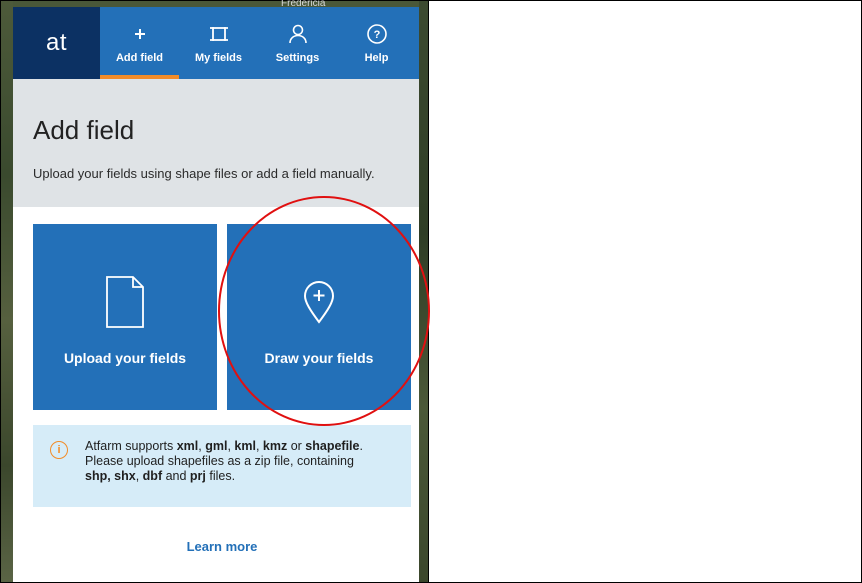 The image size is (862, 583). What do you see at coordinates (219, 34) in the screenshot?
I see `square-bracket-icon` at bounding box center [219, 34].